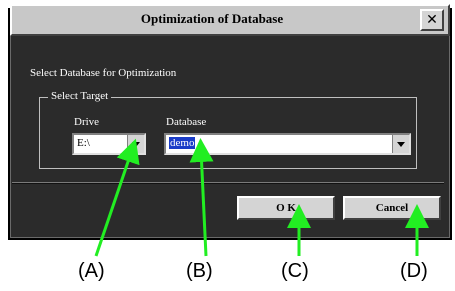 Image resolution: width=455 pixels, height=291 pixels. What do you see at coordinates (199, 271) in the screenshot?
I see `callout-b: (B)` at bounding box center [199, 271].